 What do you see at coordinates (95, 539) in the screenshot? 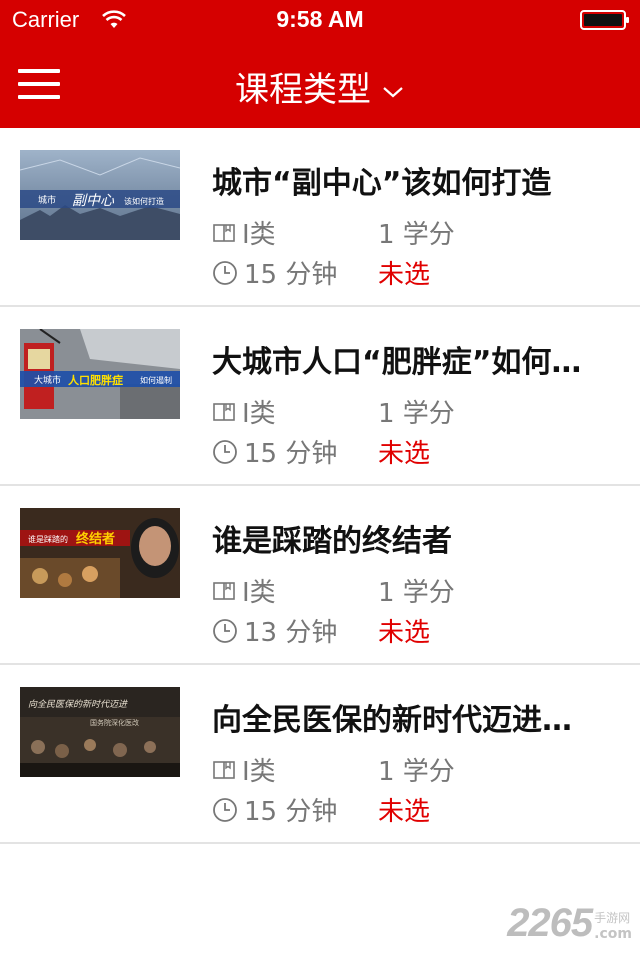
I see `thumb-text: 终结者` at bounding box center [95, 539].